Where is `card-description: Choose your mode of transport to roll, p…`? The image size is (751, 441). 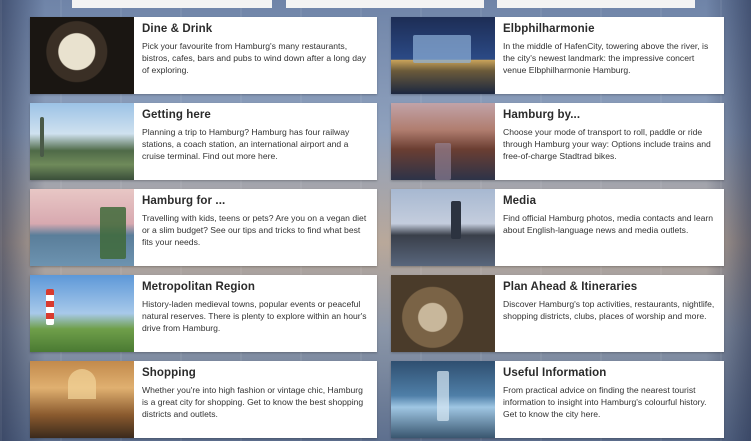 card-description: Choose your mode of transport to roll, p… is located at coordinates (607, 144).